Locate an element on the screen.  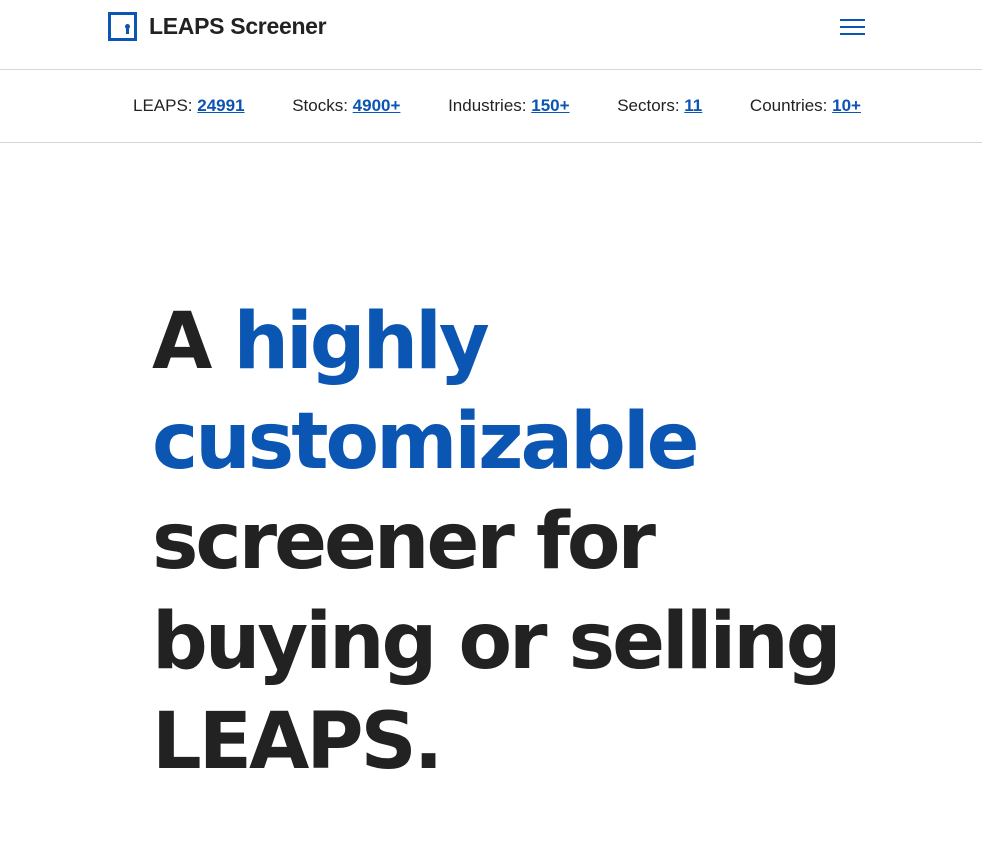
logo-text: LEAPS Screener is located at coordinates (238, 26).